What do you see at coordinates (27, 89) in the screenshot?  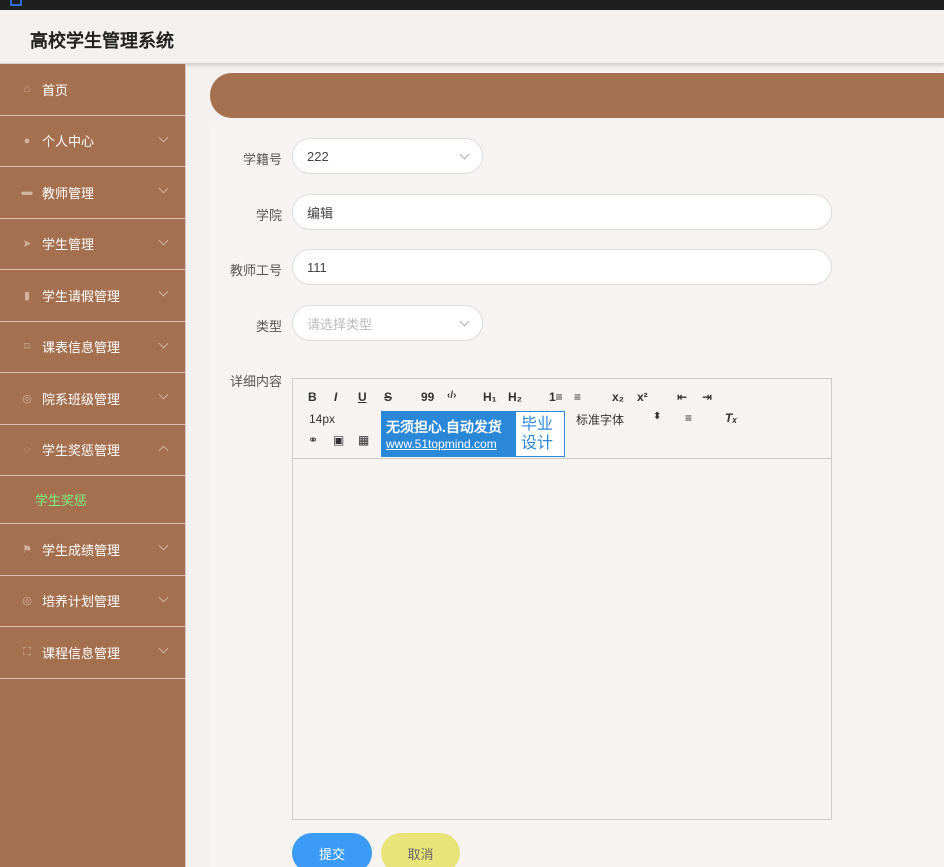 I see `home-icon: ⌂` at bounding box center [27, 89].